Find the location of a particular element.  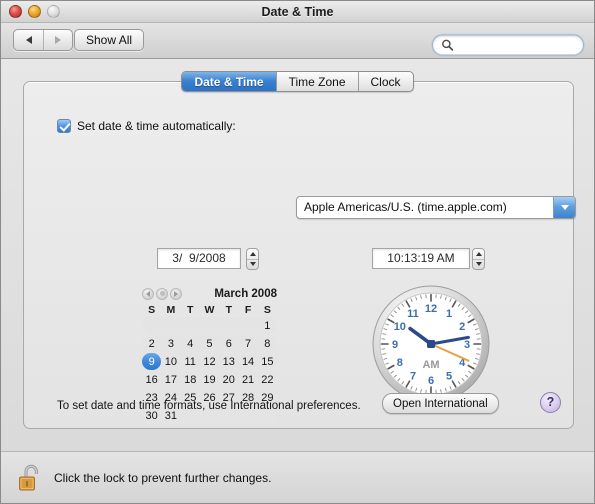

minimize-button is located at coordinates (34, 11).